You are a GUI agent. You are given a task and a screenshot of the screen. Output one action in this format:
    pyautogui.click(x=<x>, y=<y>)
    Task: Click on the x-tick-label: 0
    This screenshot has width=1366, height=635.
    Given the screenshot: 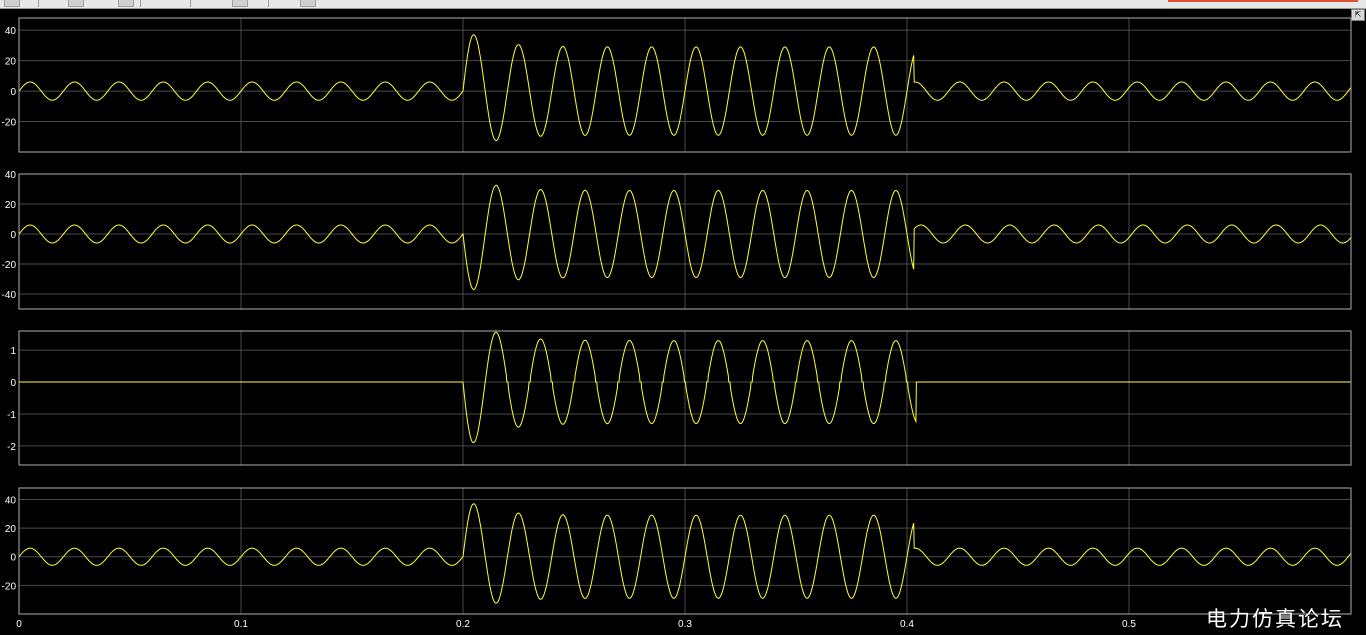 What is the action you would take?
    pyautogui.click(x=19, y=624)
    